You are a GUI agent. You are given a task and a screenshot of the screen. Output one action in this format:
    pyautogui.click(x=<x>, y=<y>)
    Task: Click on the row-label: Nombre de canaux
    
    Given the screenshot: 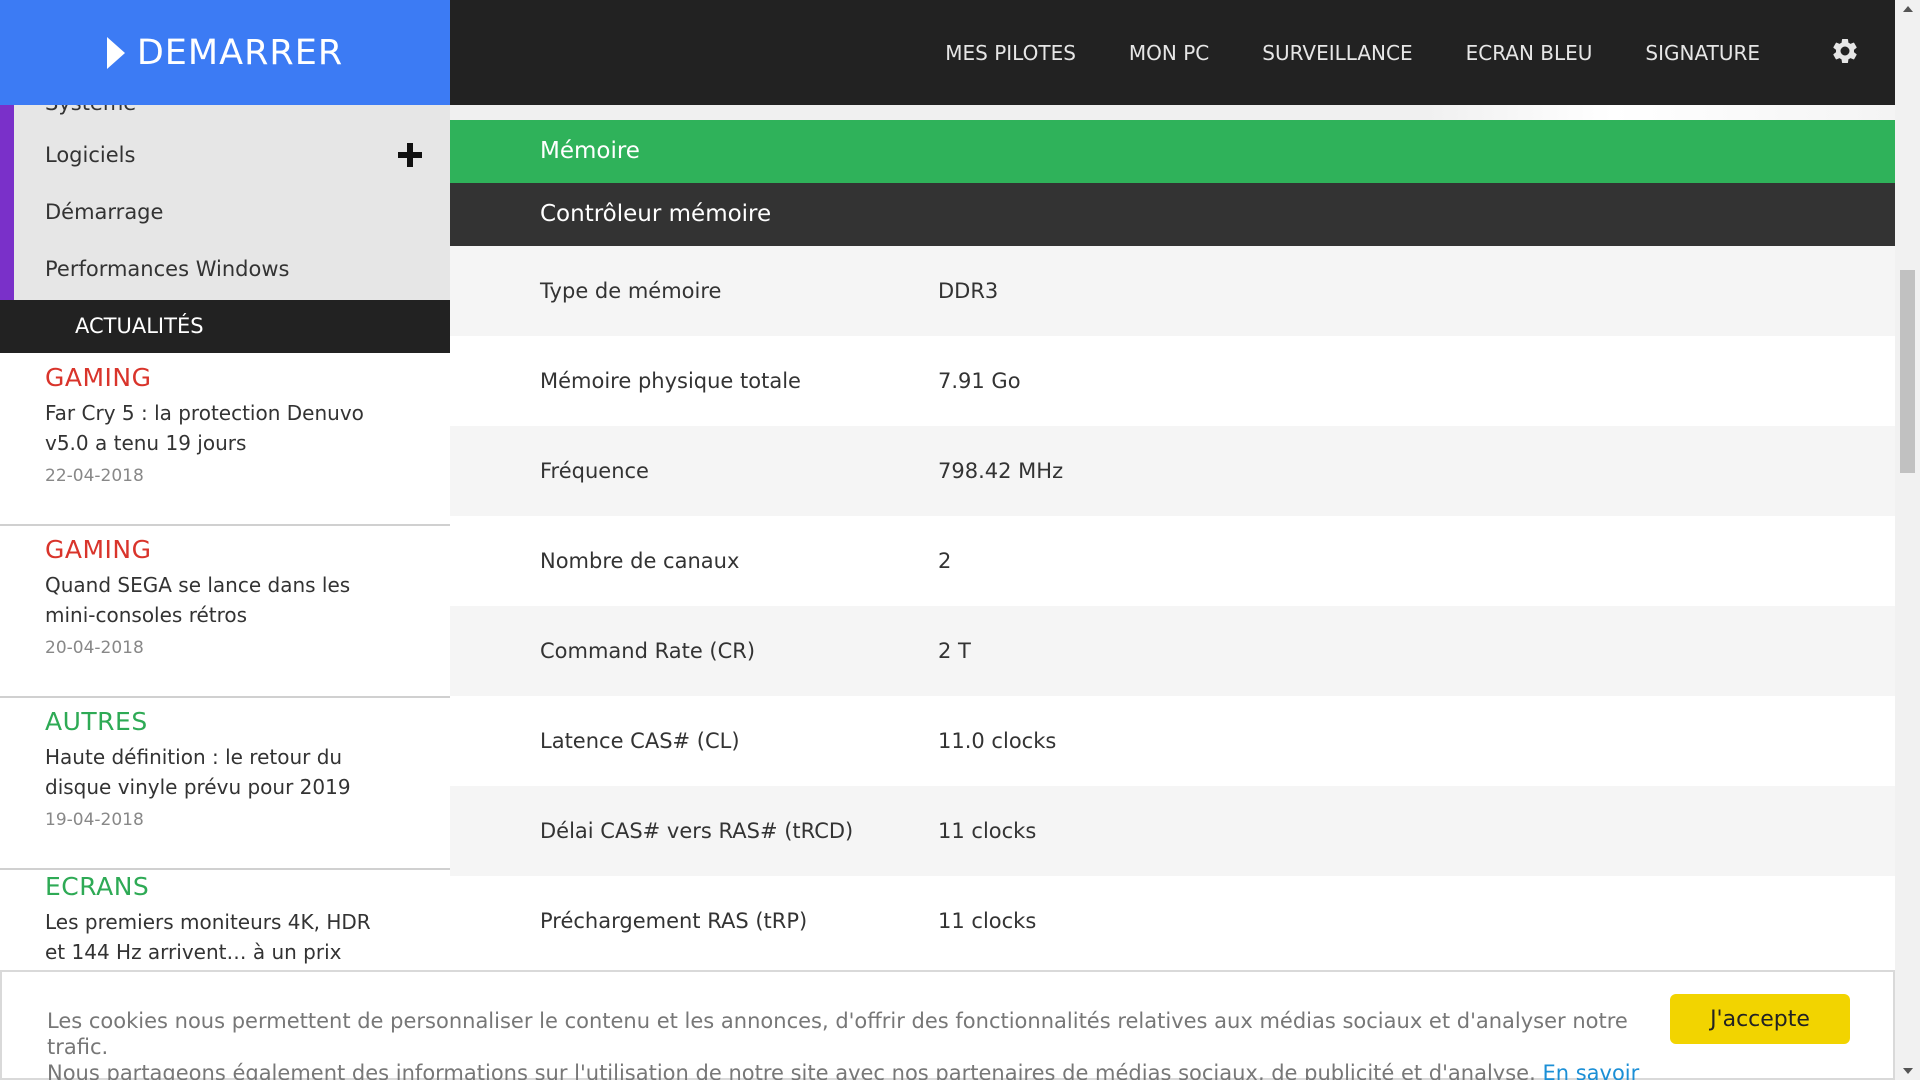 What is the action you would take?
    pyautogui.click(x=640, y=561)
    